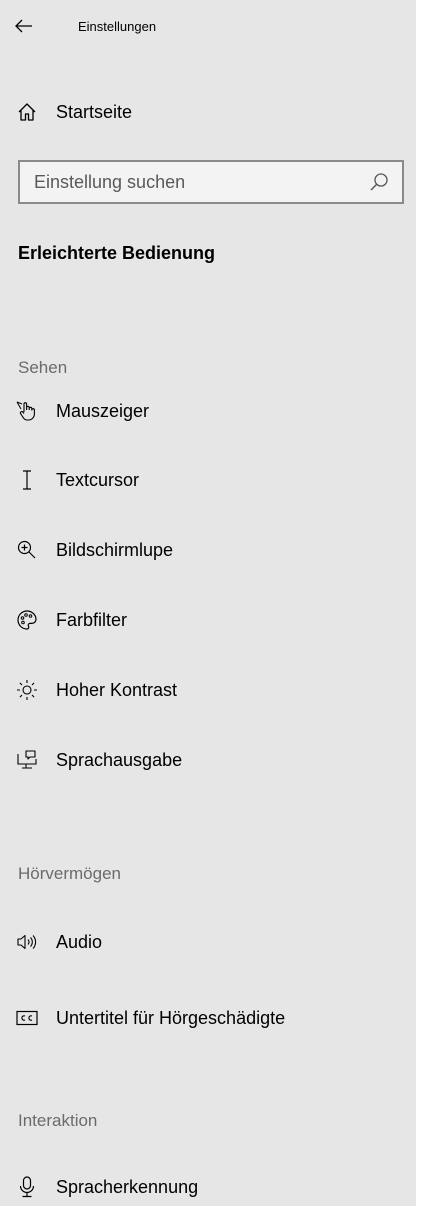 This screenshot has height=1210, width=423. What do you see at coordinates (27, 690) in the screenshot?
I see `sun-contrast-icon` at bounding box center [27, 690].